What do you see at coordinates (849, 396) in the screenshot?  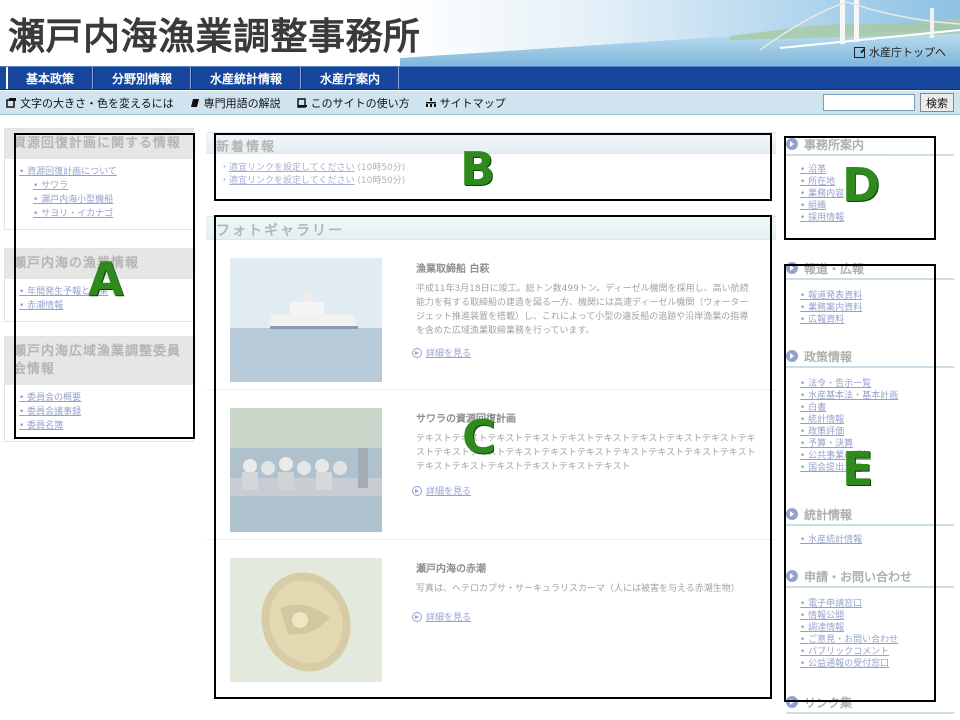 I see `policy-link: 水産基本法・基本計画` at bounding box center [849, 396].